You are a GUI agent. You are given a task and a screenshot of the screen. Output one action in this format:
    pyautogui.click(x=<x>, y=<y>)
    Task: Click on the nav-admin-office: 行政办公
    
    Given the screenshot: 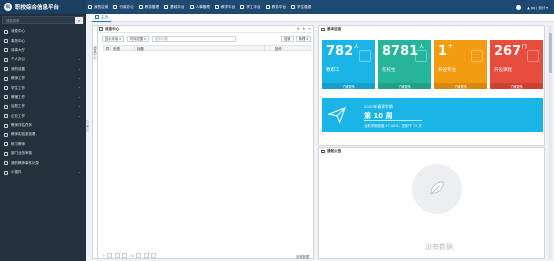 What is the action you would take?
    pyautogui.click(x=123, y=7)
    